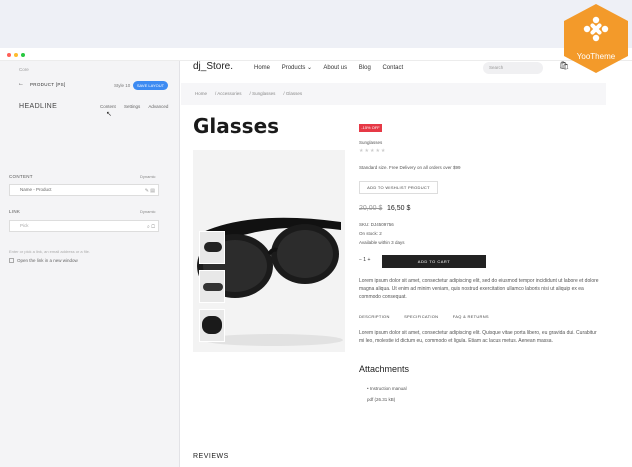 The image size is (632, 467). I want to click on panel-breadcrumb: Core, so click(24, 69).